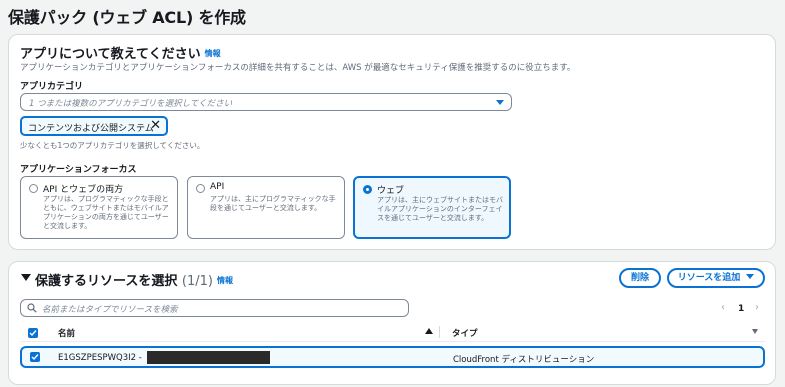 Image resolution: width=785 pixels, height=387 pixels. I want to click on focus-option-api: API アプリは、主にプログラマティックな手段を通じてユーザーと交流します。, so click(266, 207).